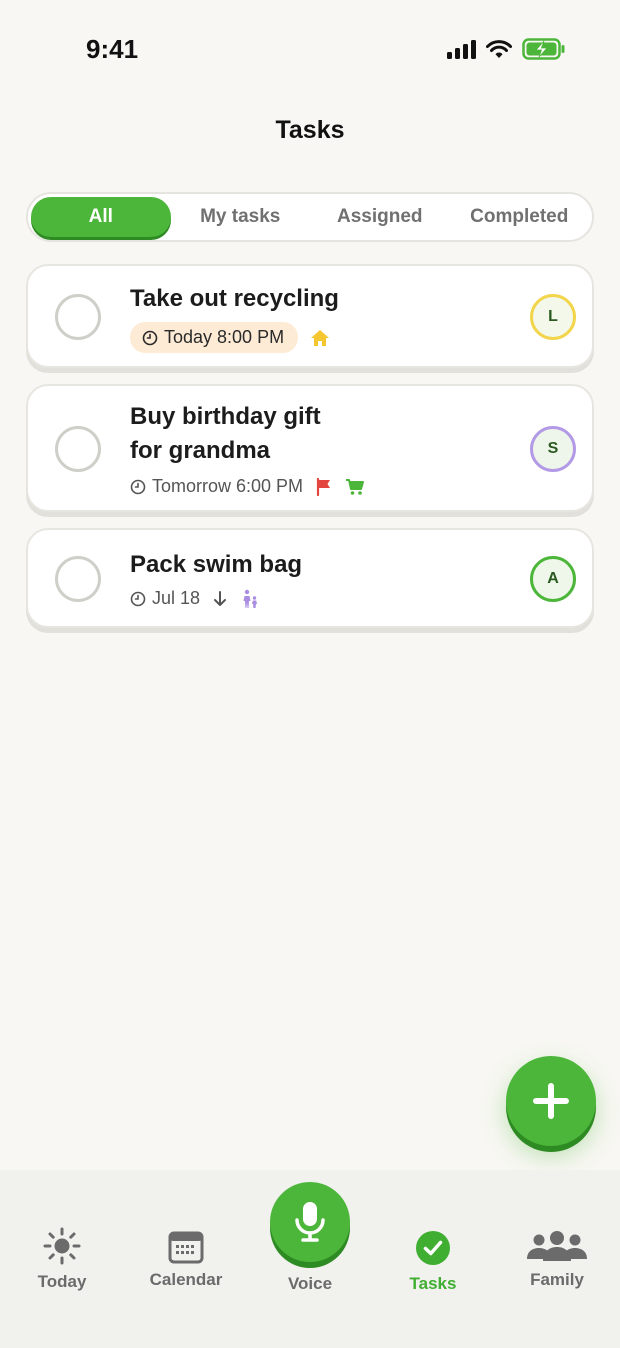 The width and height of the screenshot is (620, 1348). What do you see at coordinates (62, 1281) in the screenshot?
I see `tab-label: Today` at bounding box center [62, 1281].